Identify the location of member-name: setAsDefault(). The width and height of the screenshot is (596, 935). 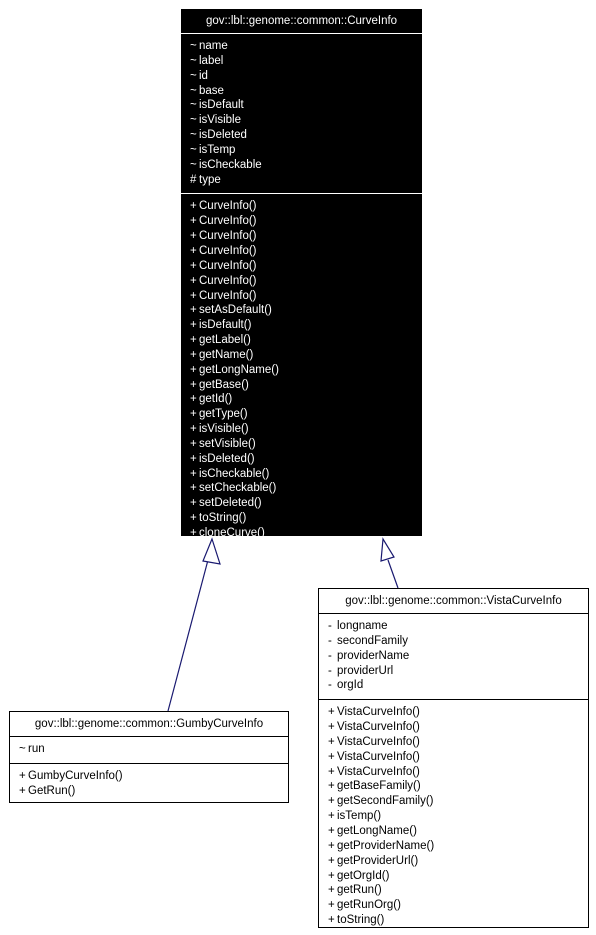
(235, 310).